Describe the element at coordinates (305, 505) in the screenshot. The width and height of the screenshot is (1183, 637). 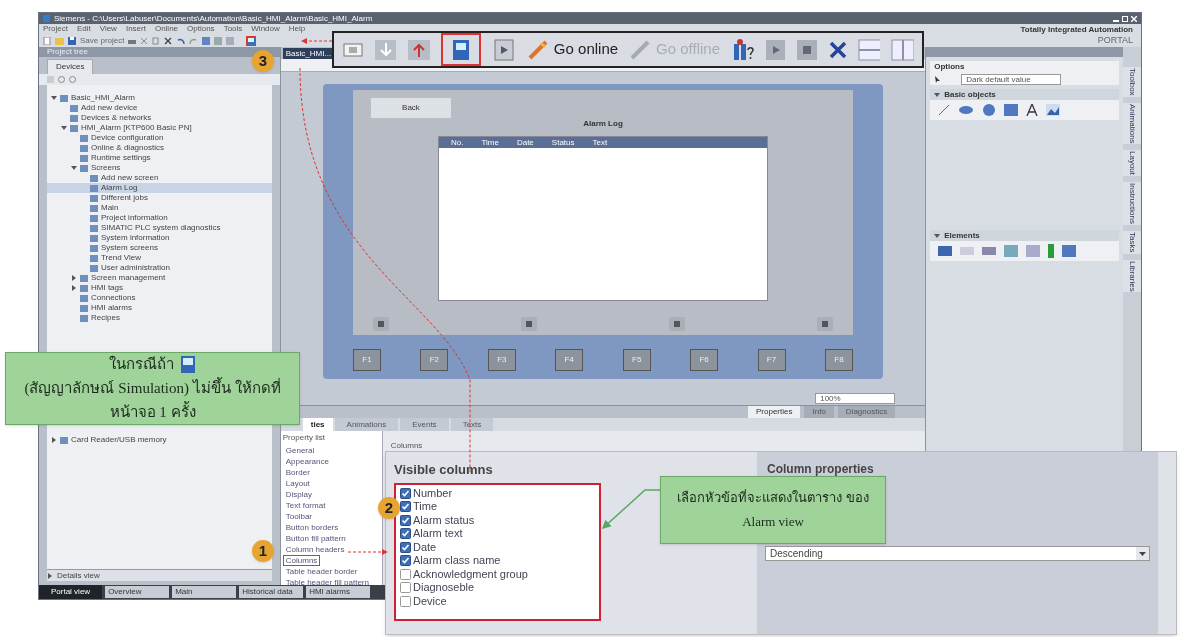
I see `property-list-item: Text format` at that location.